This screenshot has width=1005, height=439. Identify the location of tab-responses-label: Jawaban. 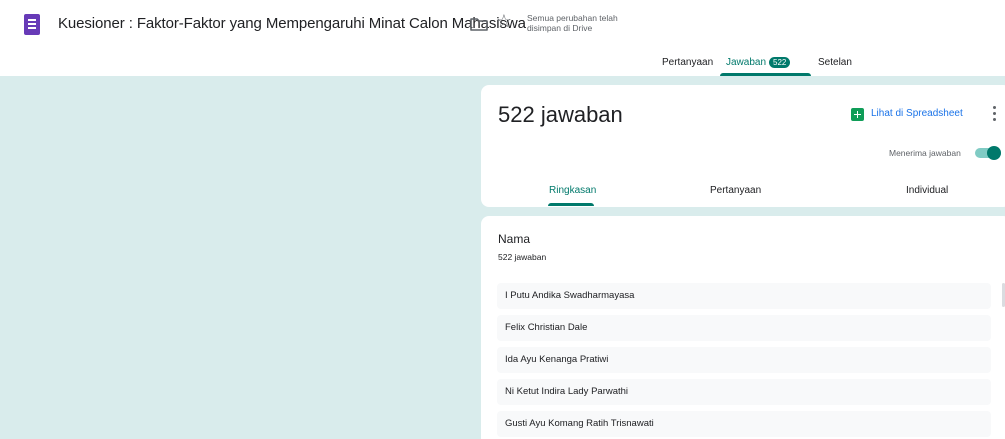
(746, 62).